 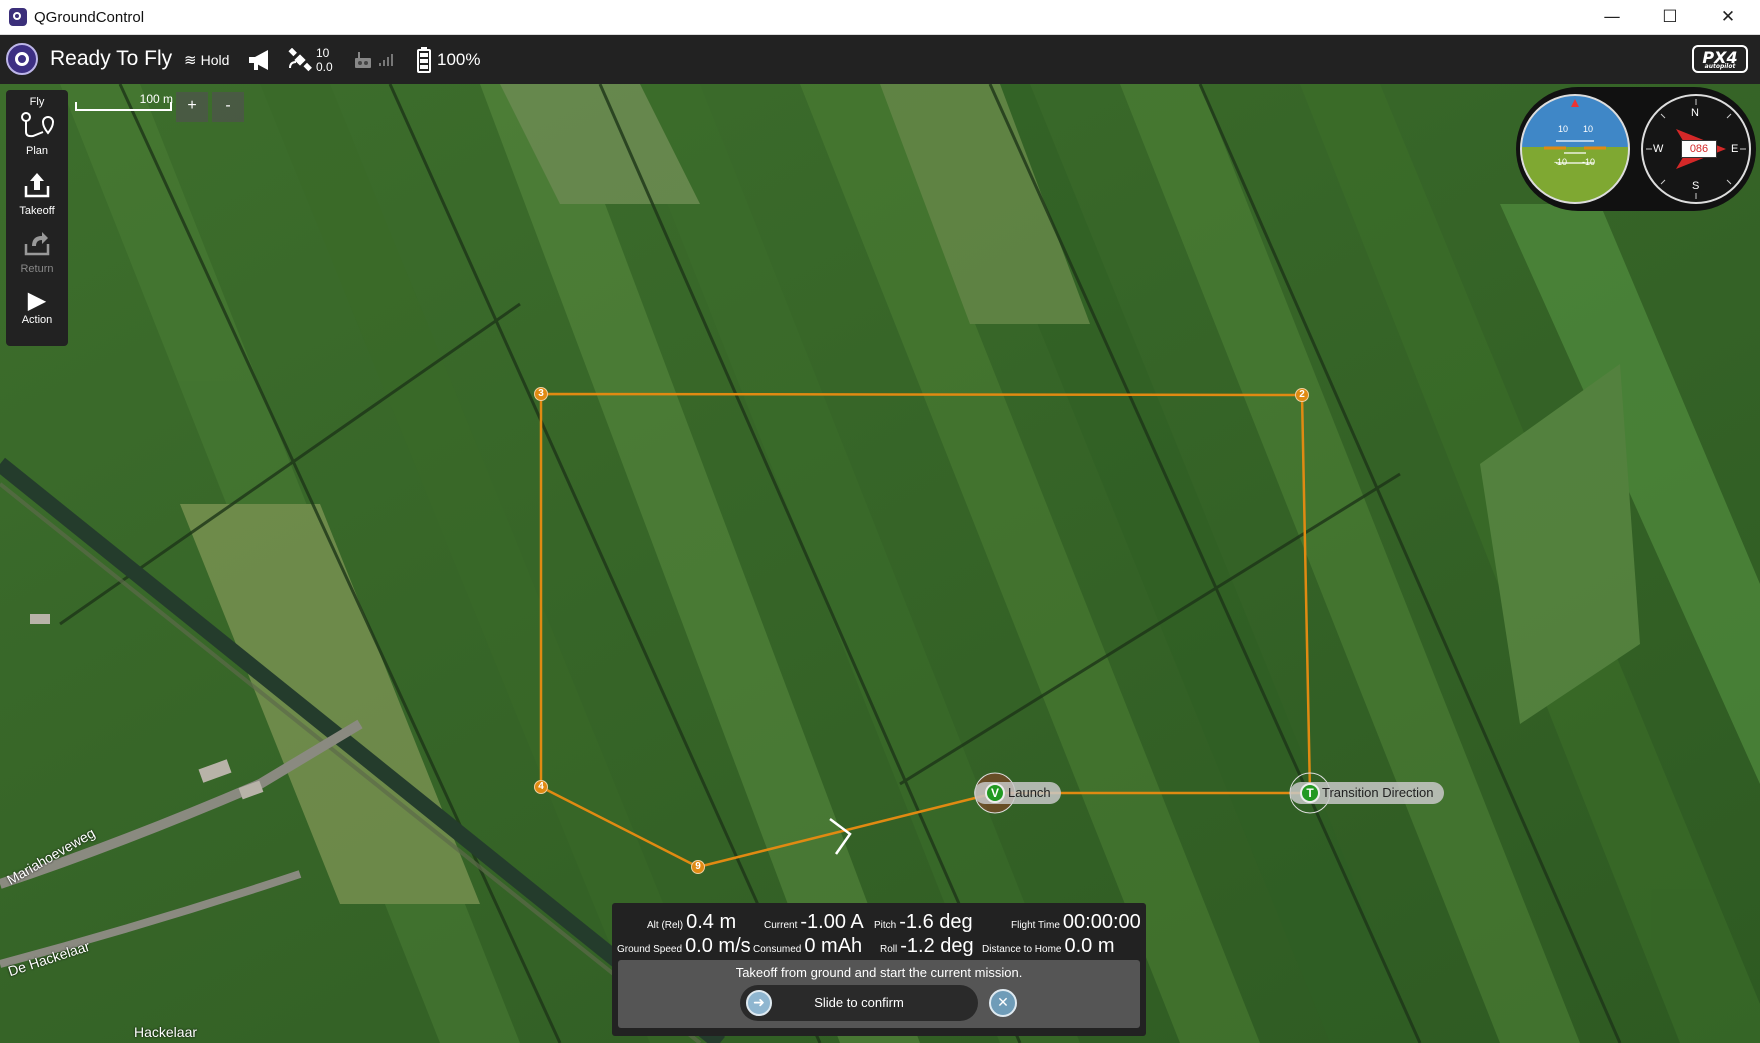 I want to click on slide-to-confirm-label: Slide to confirm, so click(x=859, y=1002).